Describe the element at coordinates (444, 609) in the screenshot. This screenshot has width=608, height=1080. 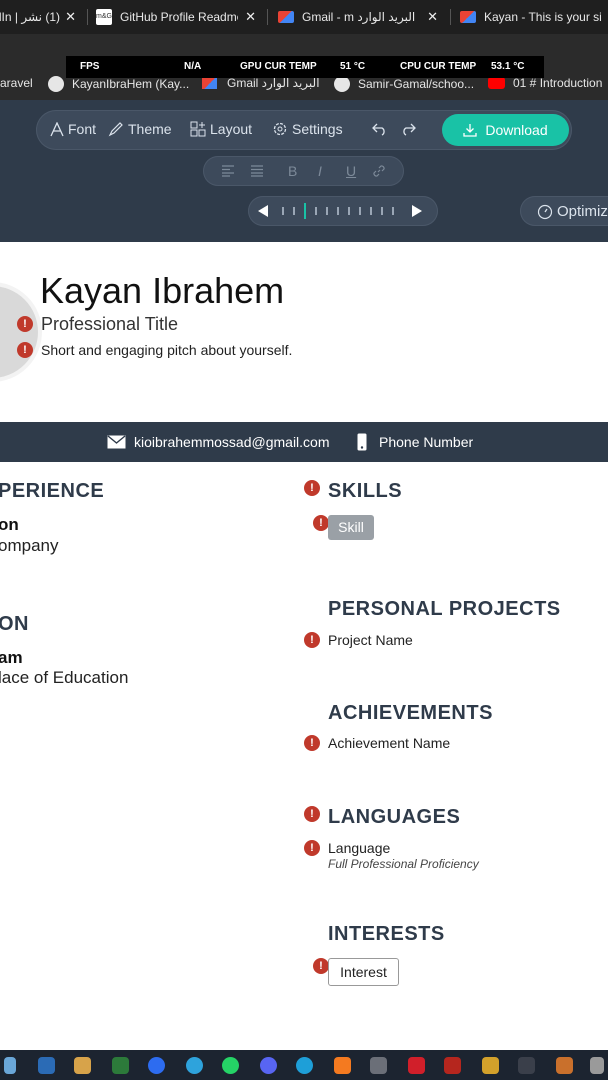
I see `projects-heading: PERSONAL PROJECTS` at that location.